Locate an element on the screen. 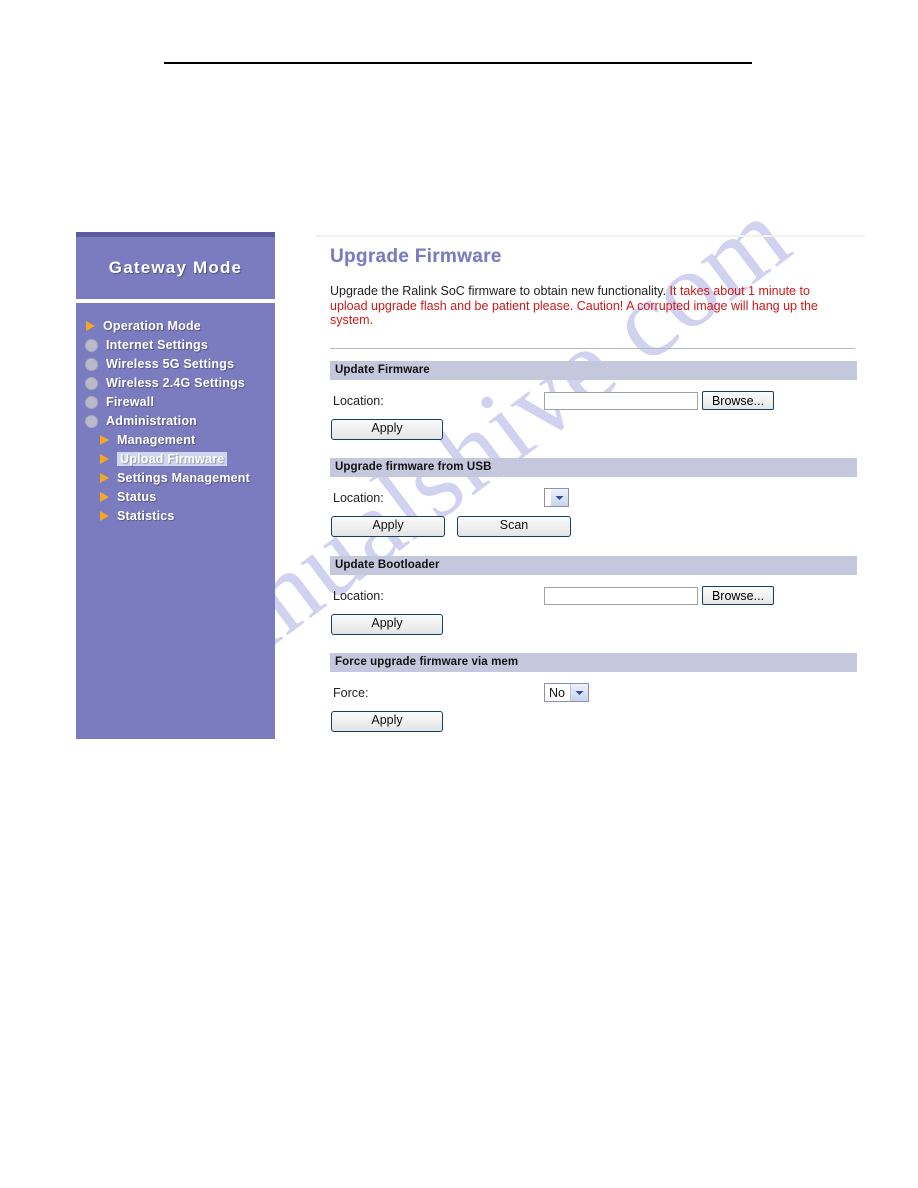 This screenshot has height=1188, width=918. sidebar-item-internet-settings: Internet Settings is located at coordinates (175, 345).